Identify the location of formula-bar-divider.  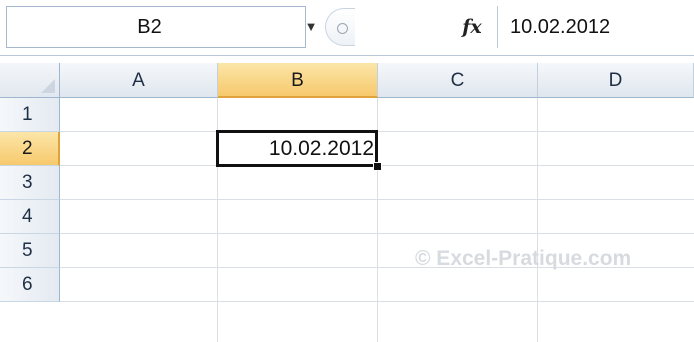
(497, 27).